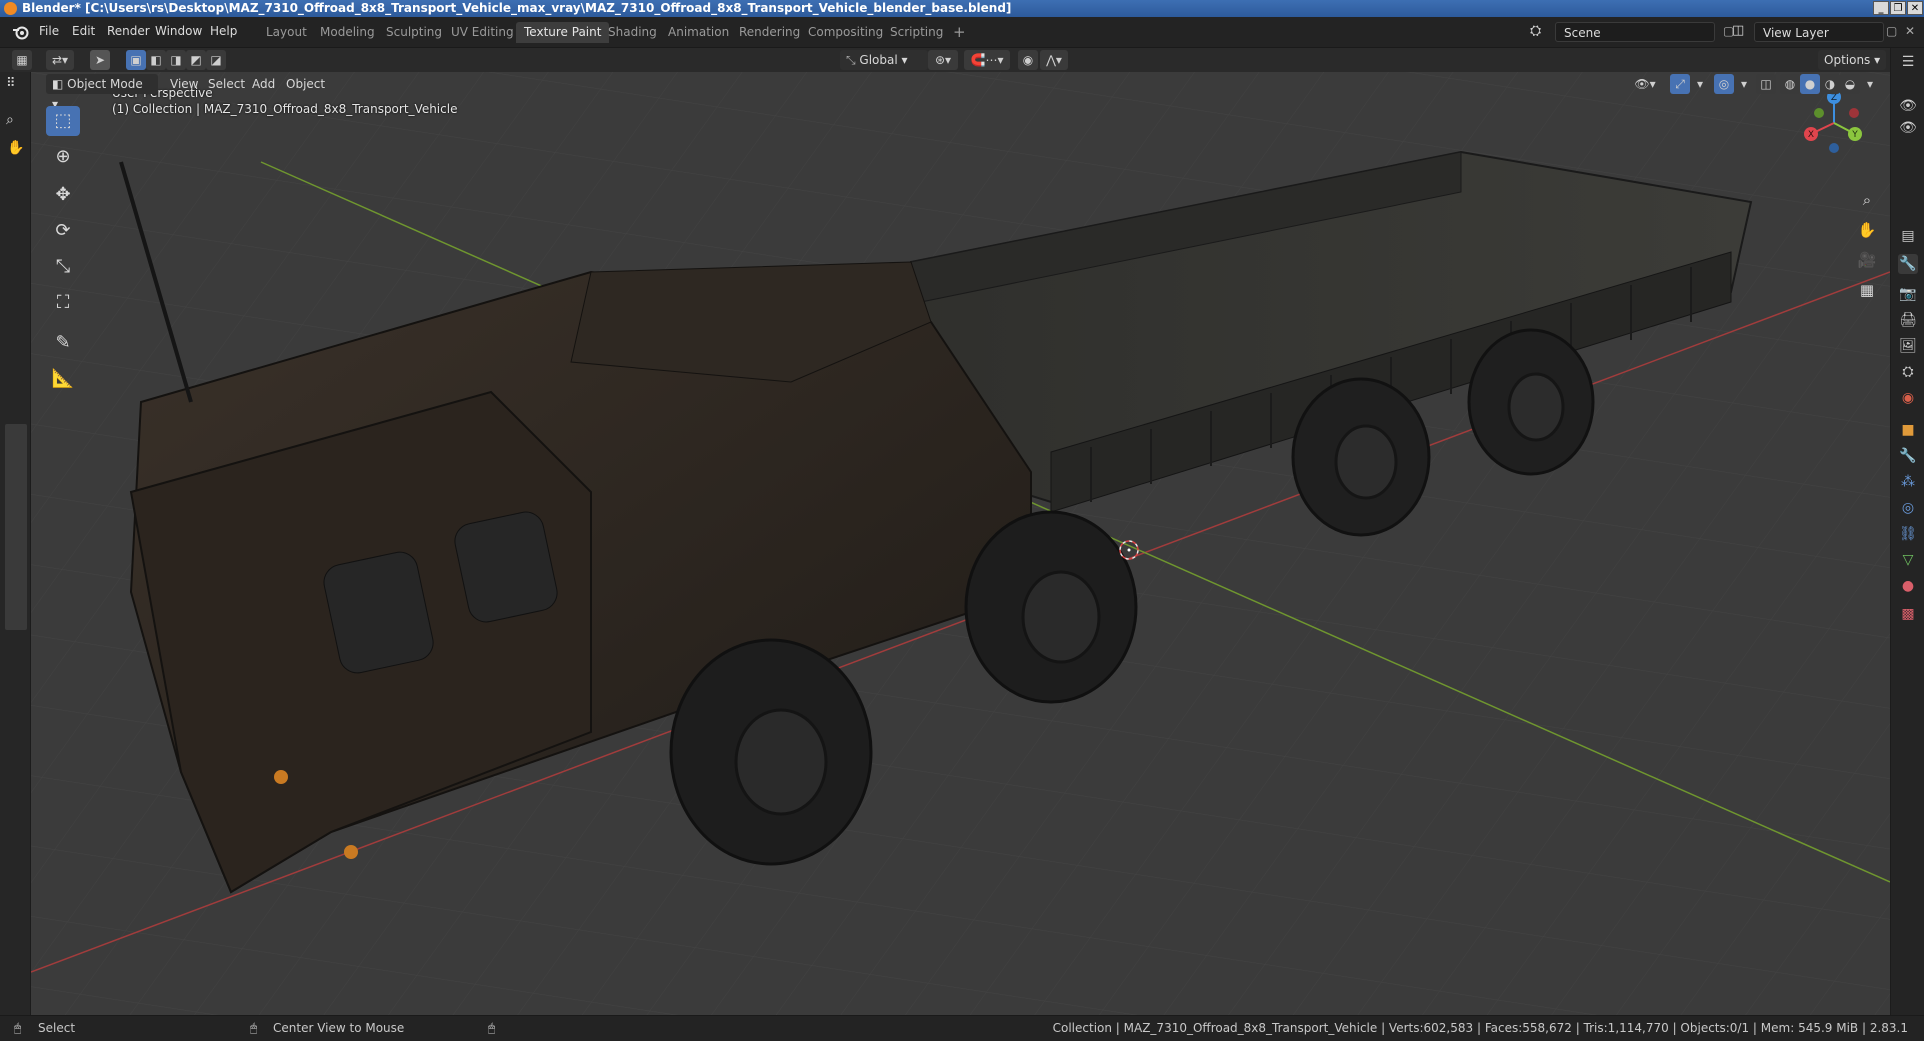 The height and width of the screenshot is (1041, 1924). I want to click on gizmo-x-label: X, so click(1811, 135).